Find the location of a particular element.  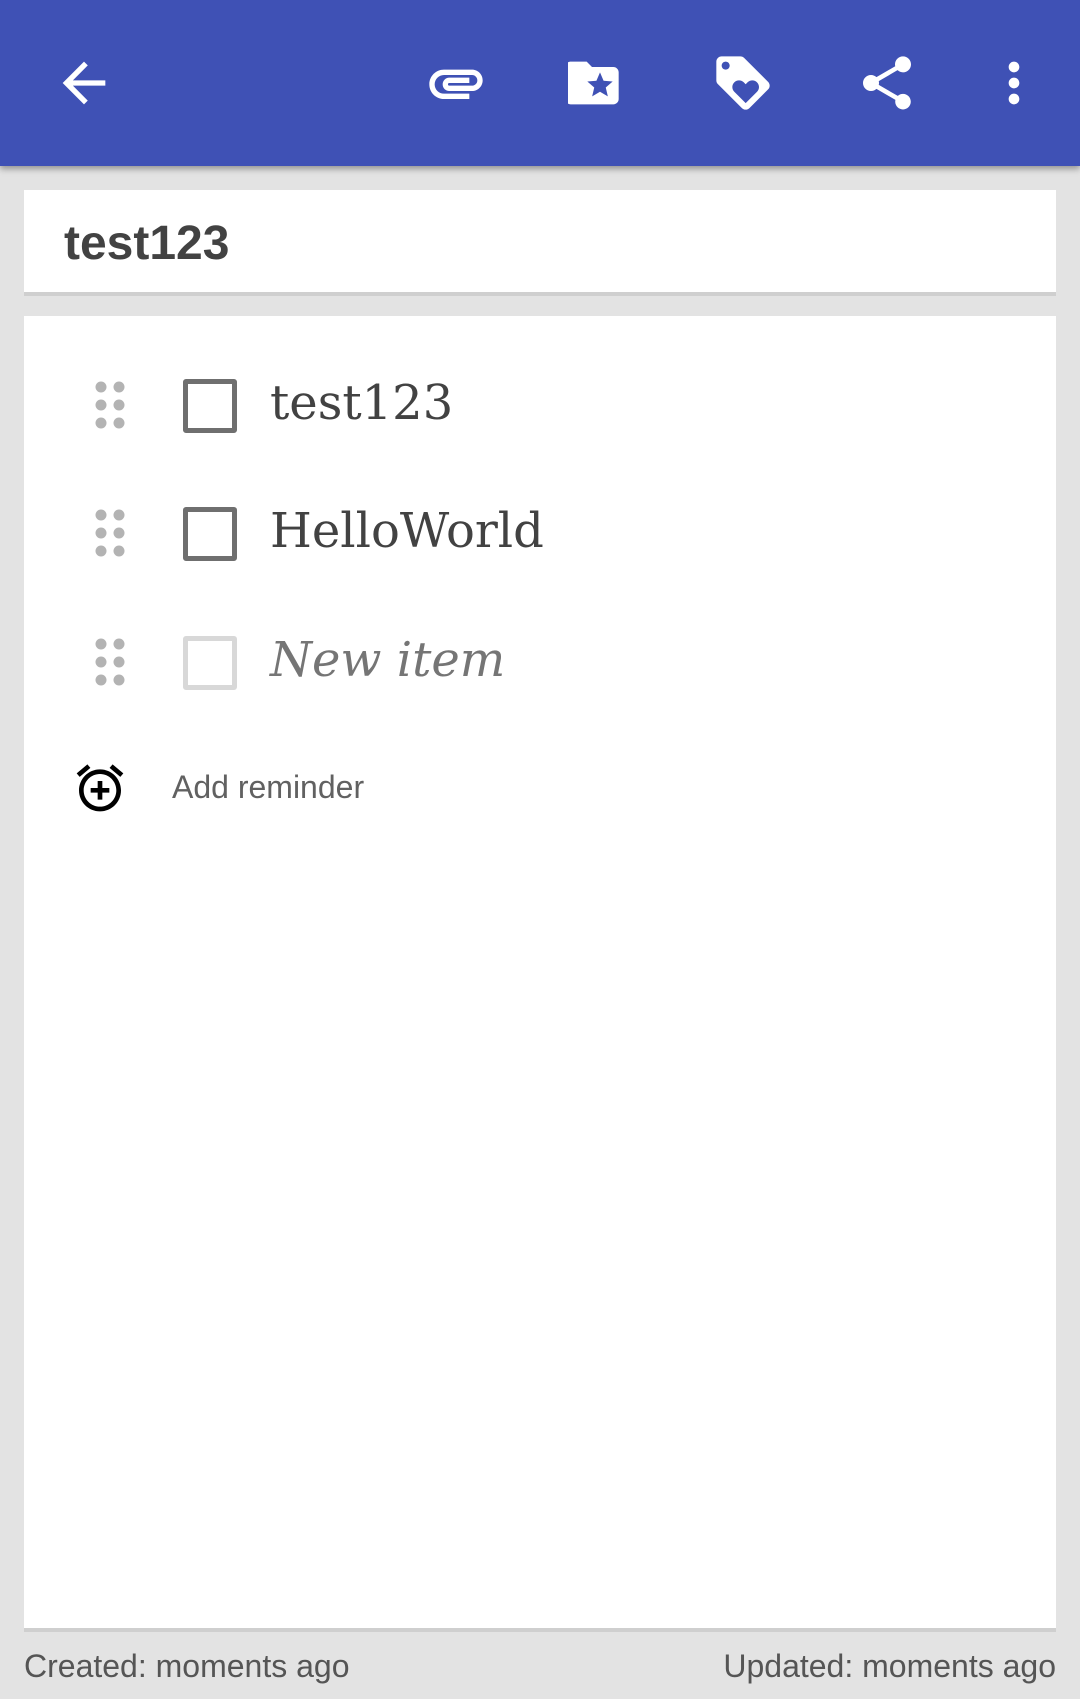

note-title: test123 is located at coordinates (146, 243).